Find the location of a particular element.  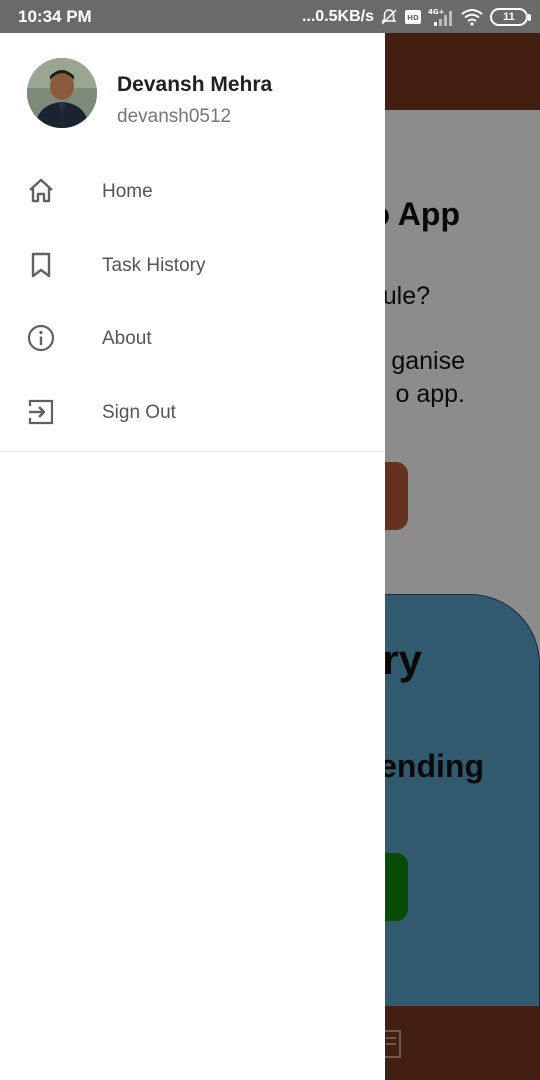

battery-level: 11 is located at coordinates (509, 17).